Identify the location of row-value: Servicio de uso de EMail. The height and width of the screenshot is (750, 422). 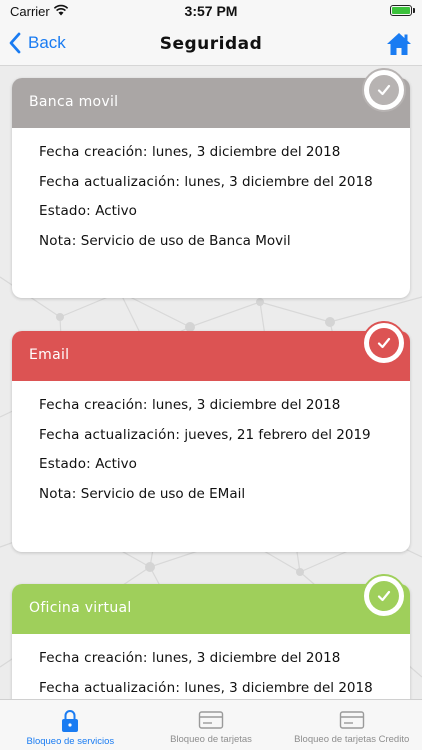
(163, 493).